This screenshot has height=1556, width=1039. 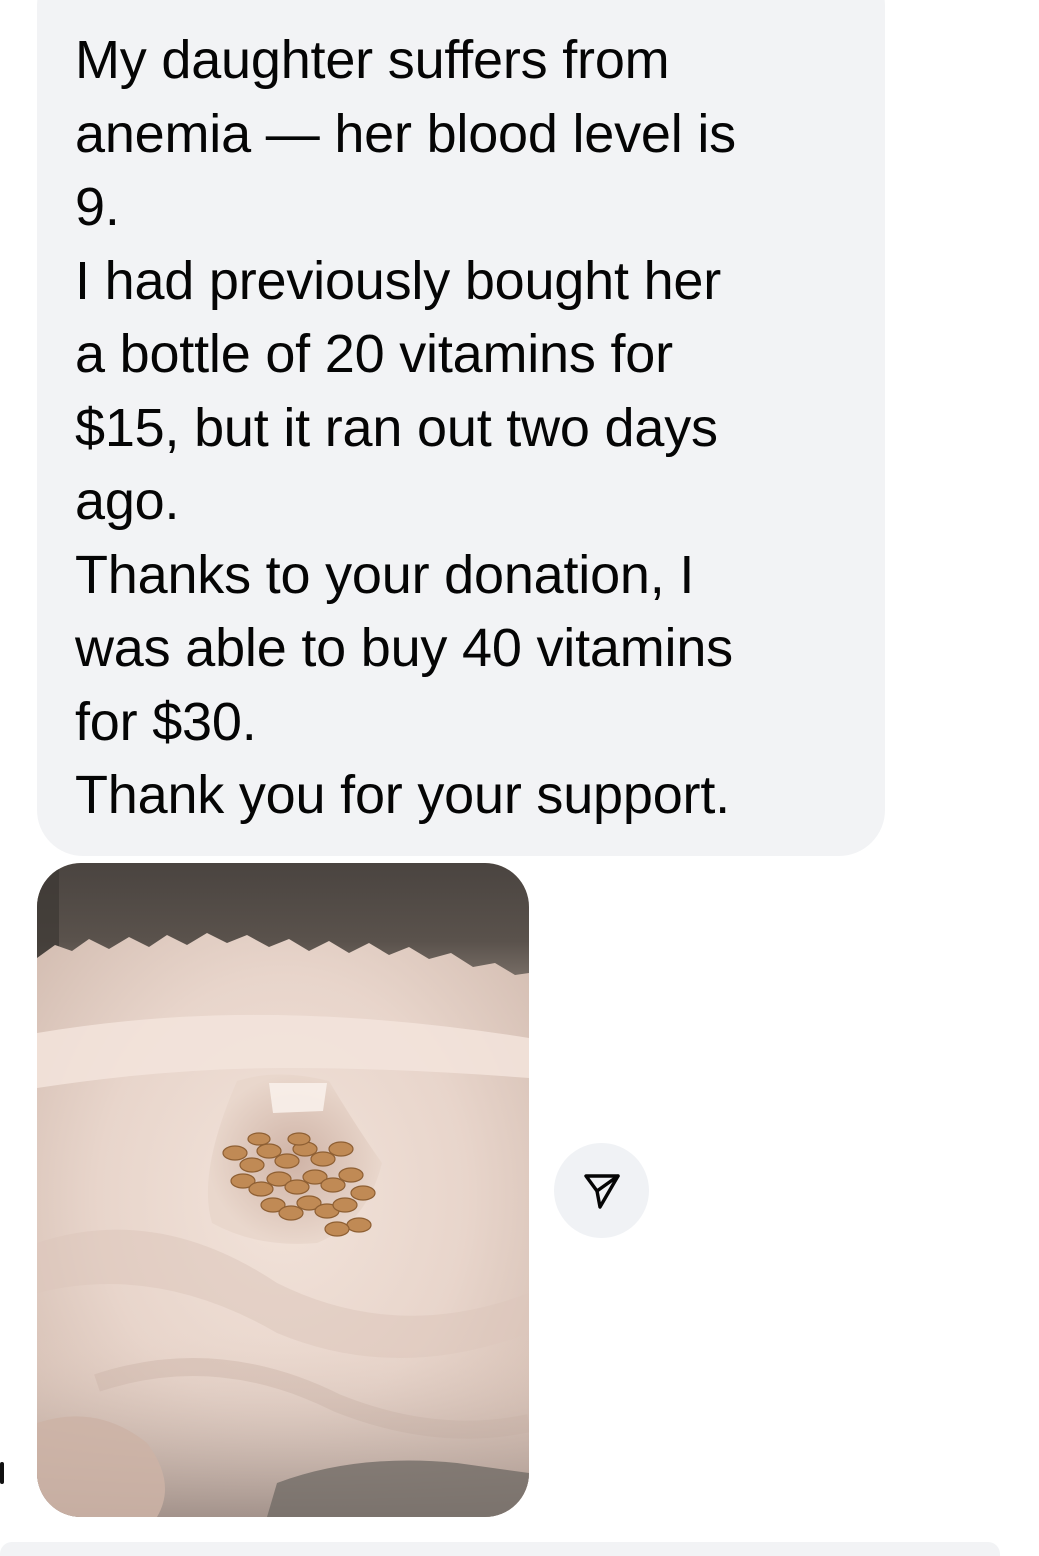 What do you see at coordinates (2, 1473) in the screenshot?
I see `edge-fragment` at bounding box center [2, 1473].